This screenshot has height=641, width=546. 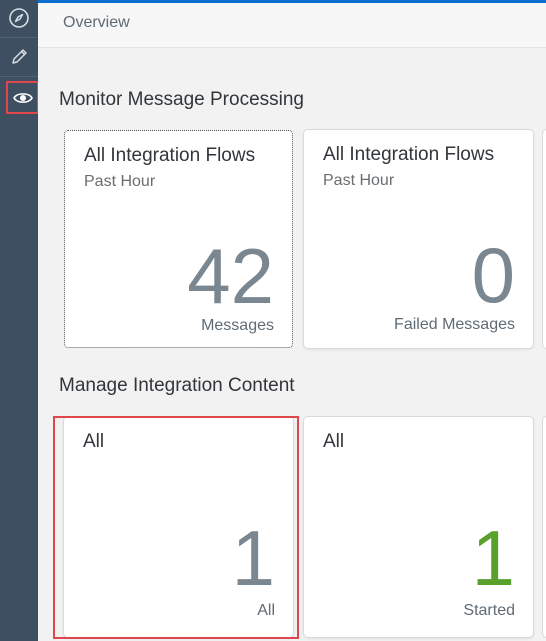 What do you see at coordinates (266, 610) in the screenshot?
I see `tile-unit: All` at bounding box center [266, 610].